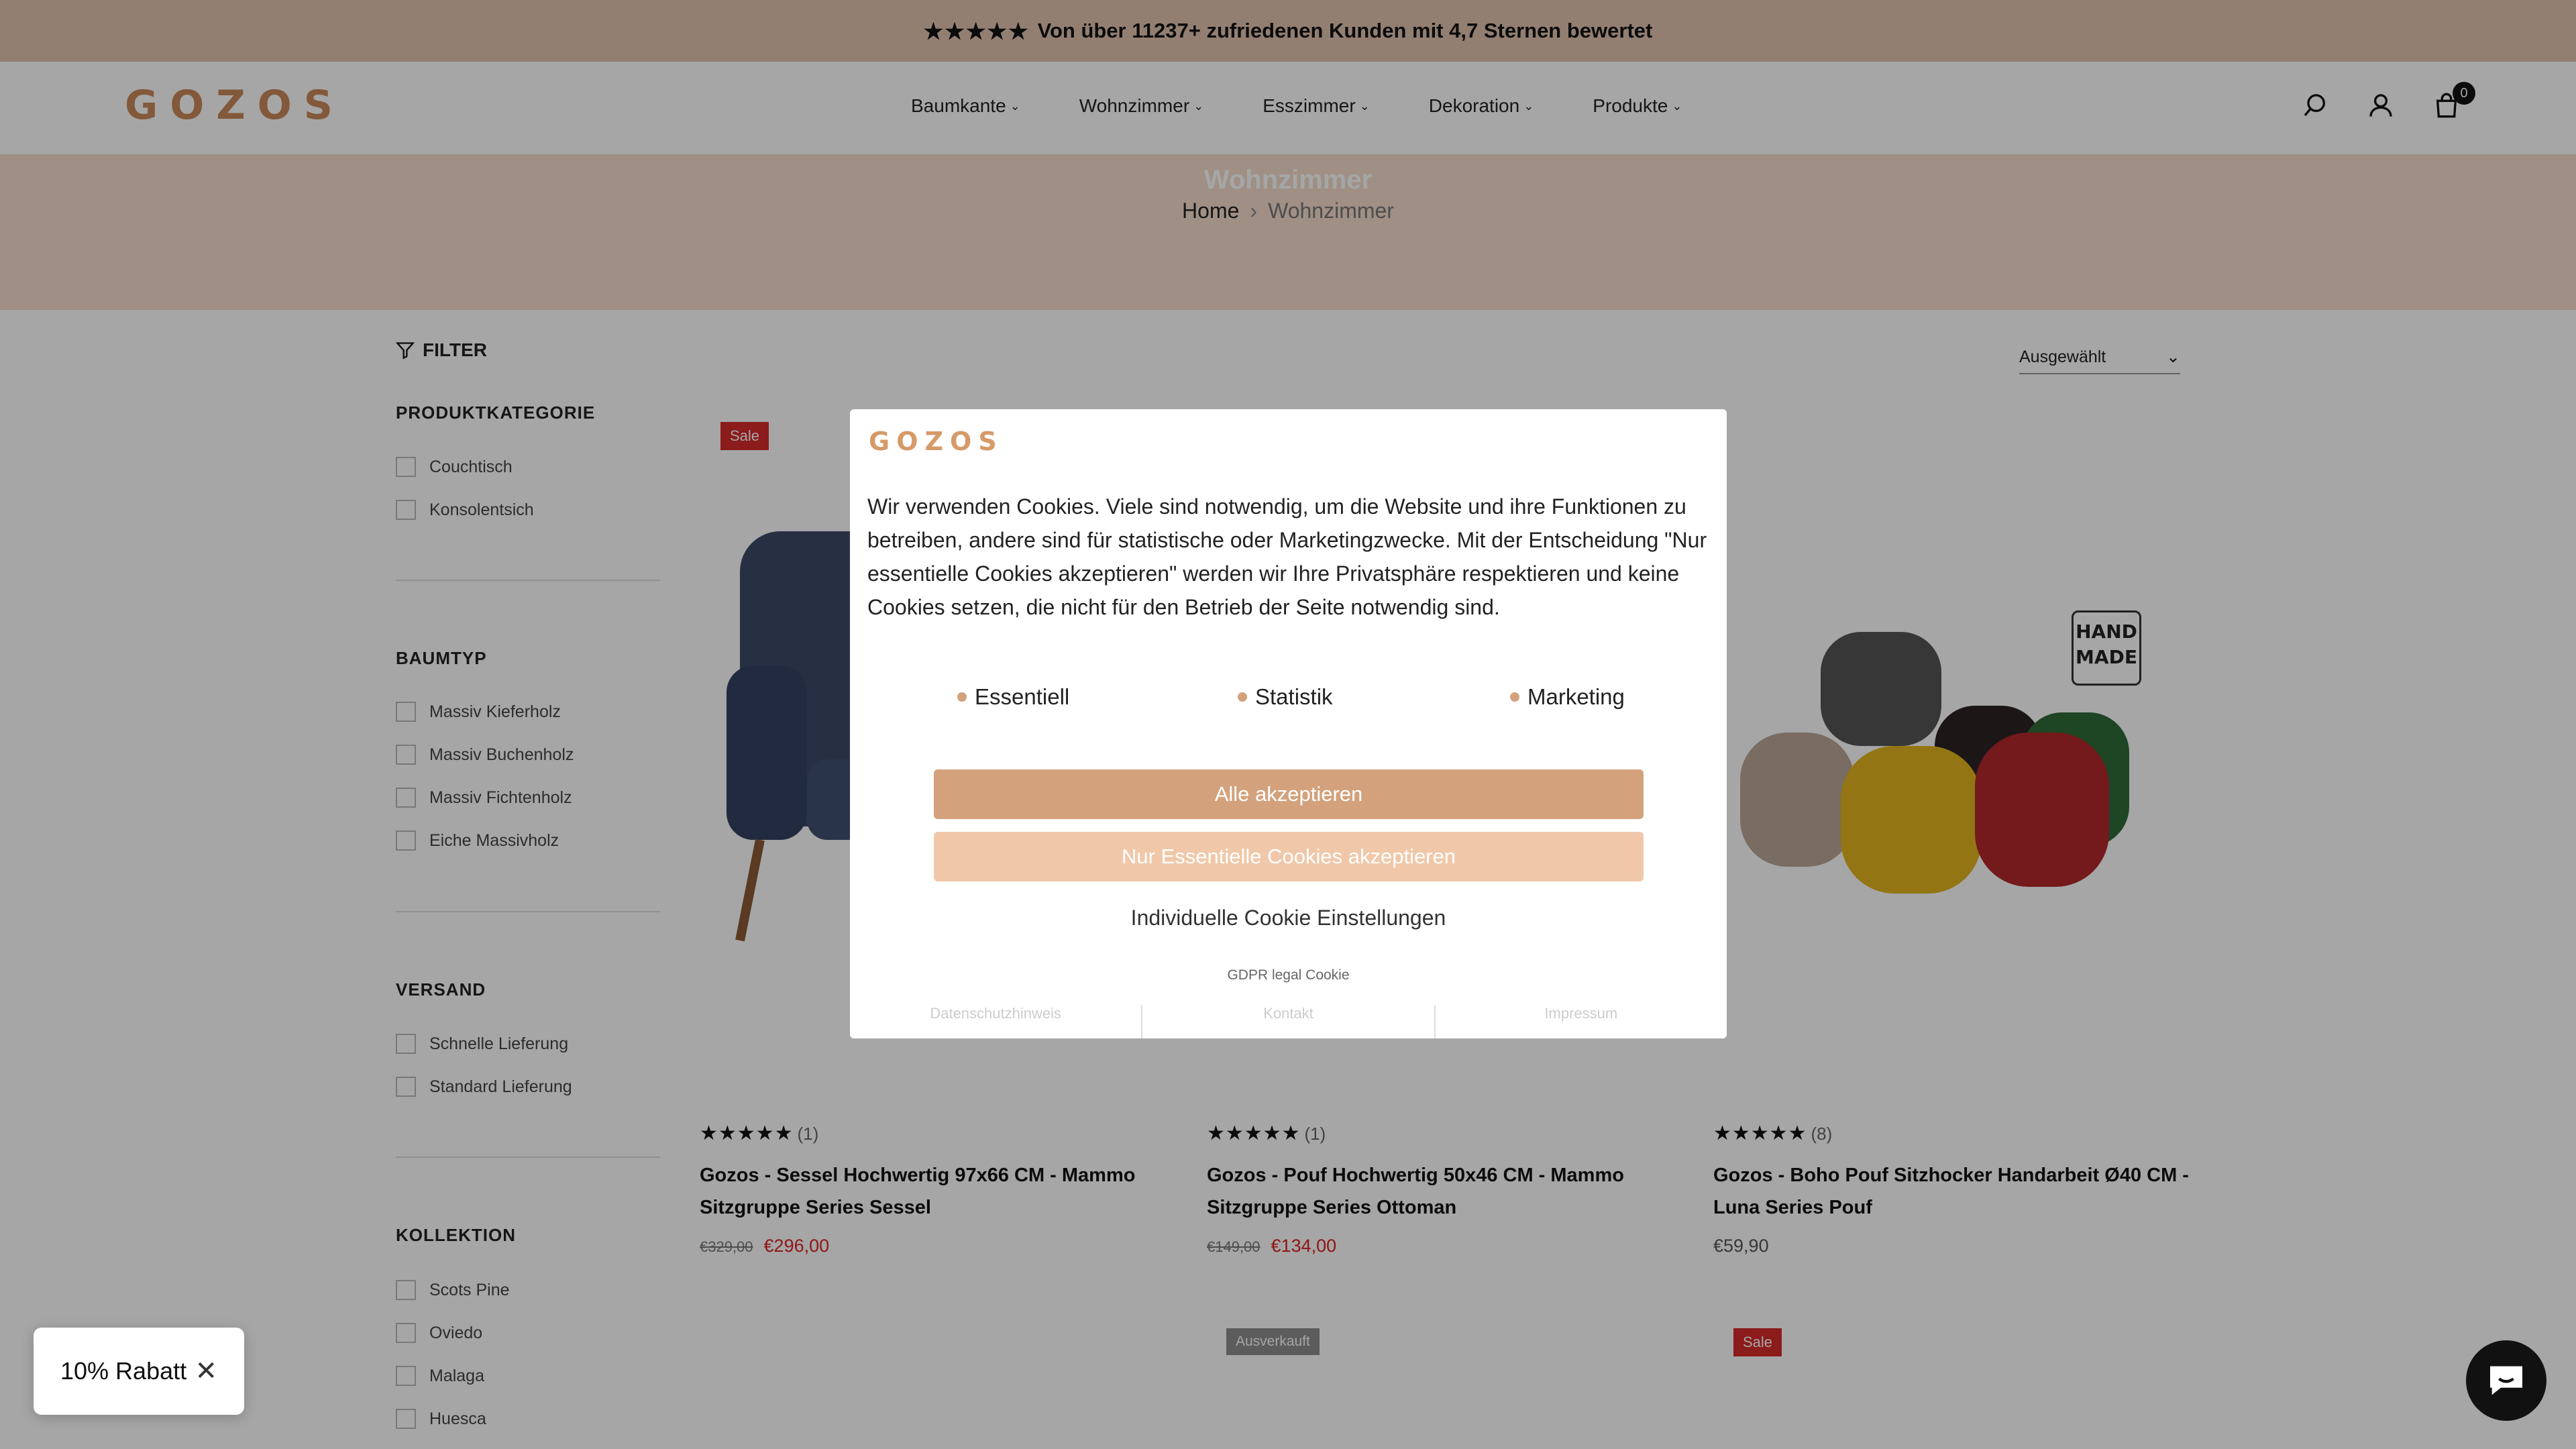 This screenshot has height=1449, width=2576. Describe the element at coordinates (1294, 696) in the screenshot. I see `option-label: Statistik` at that location.